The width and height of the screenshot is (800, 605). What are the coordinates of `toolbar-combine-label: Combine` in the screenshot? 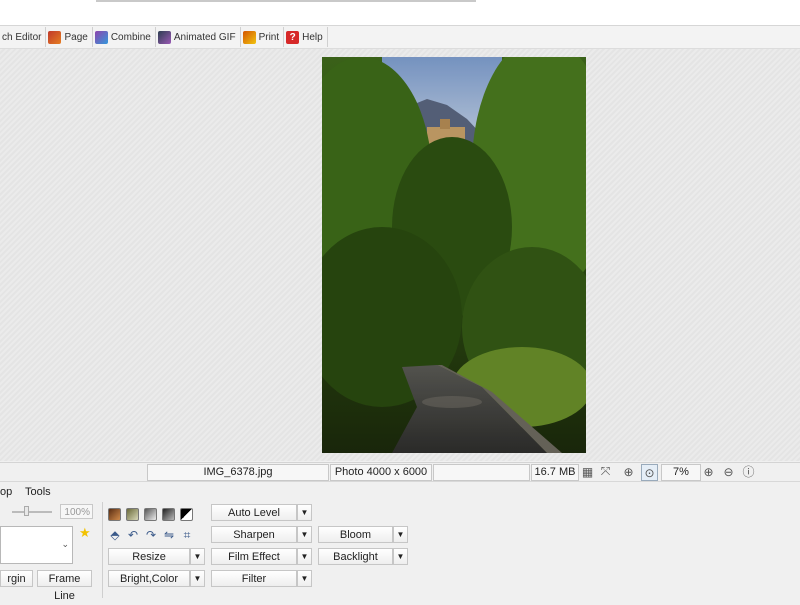 It's located at (130, 37).